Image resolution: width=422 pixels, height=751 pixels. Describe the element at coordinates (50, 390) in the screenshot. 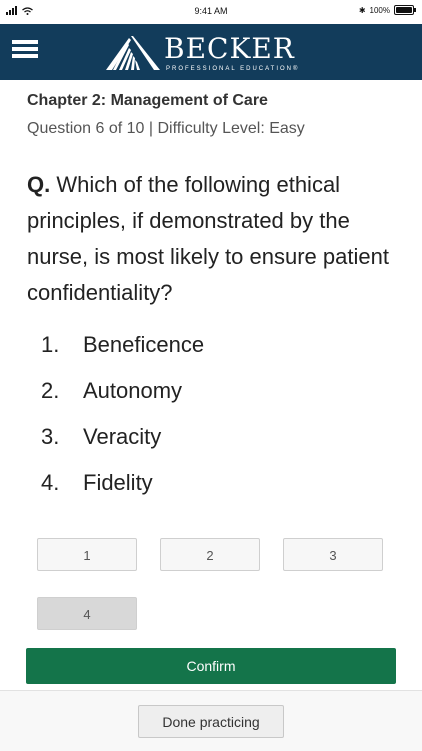

I see `answer-number: 2.` at that location.